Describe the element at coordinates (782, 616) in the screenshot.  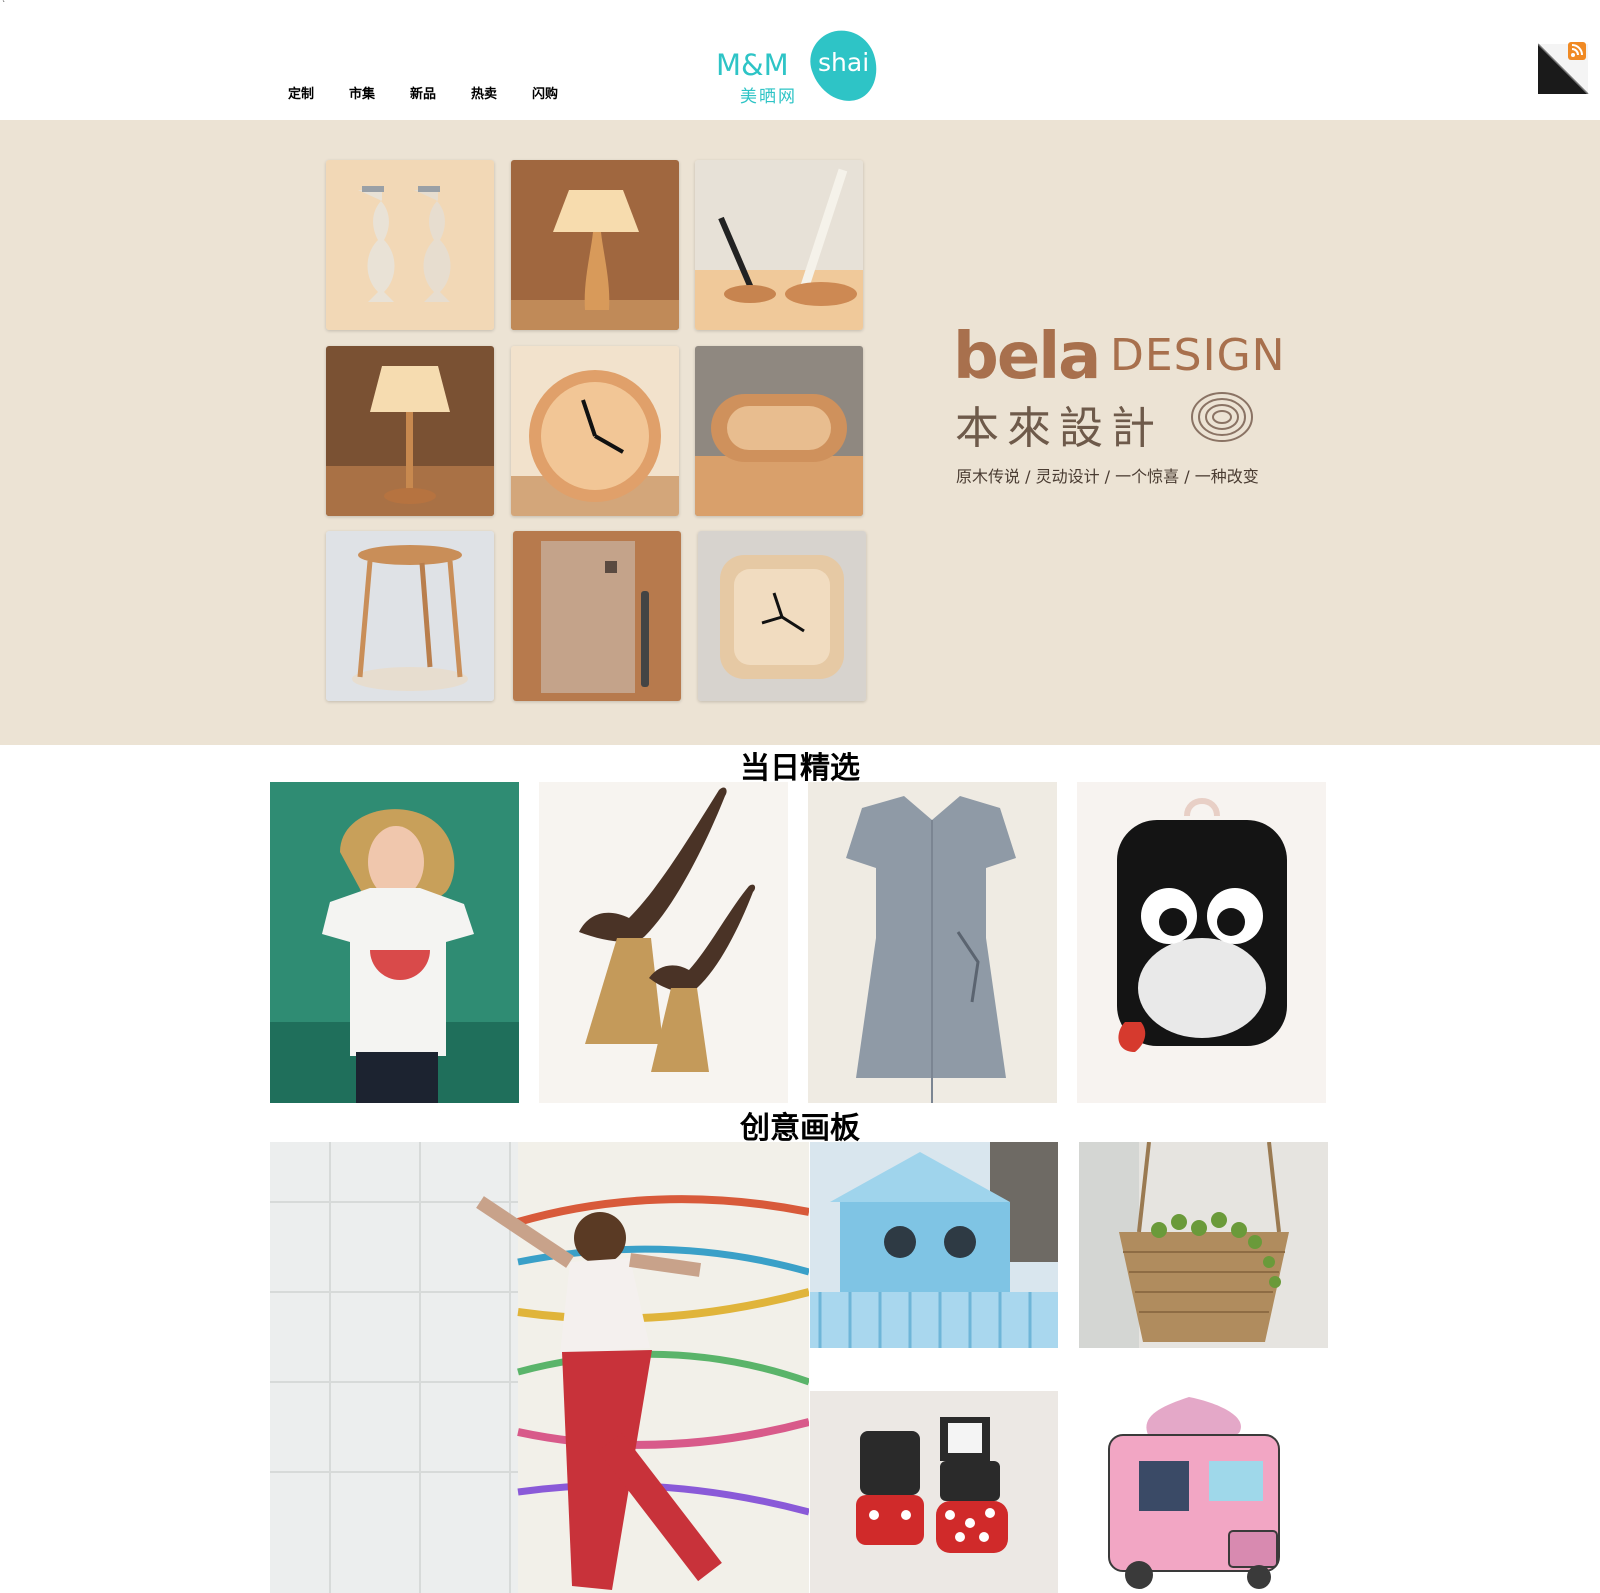
I see `product-desk-clock` at that location.